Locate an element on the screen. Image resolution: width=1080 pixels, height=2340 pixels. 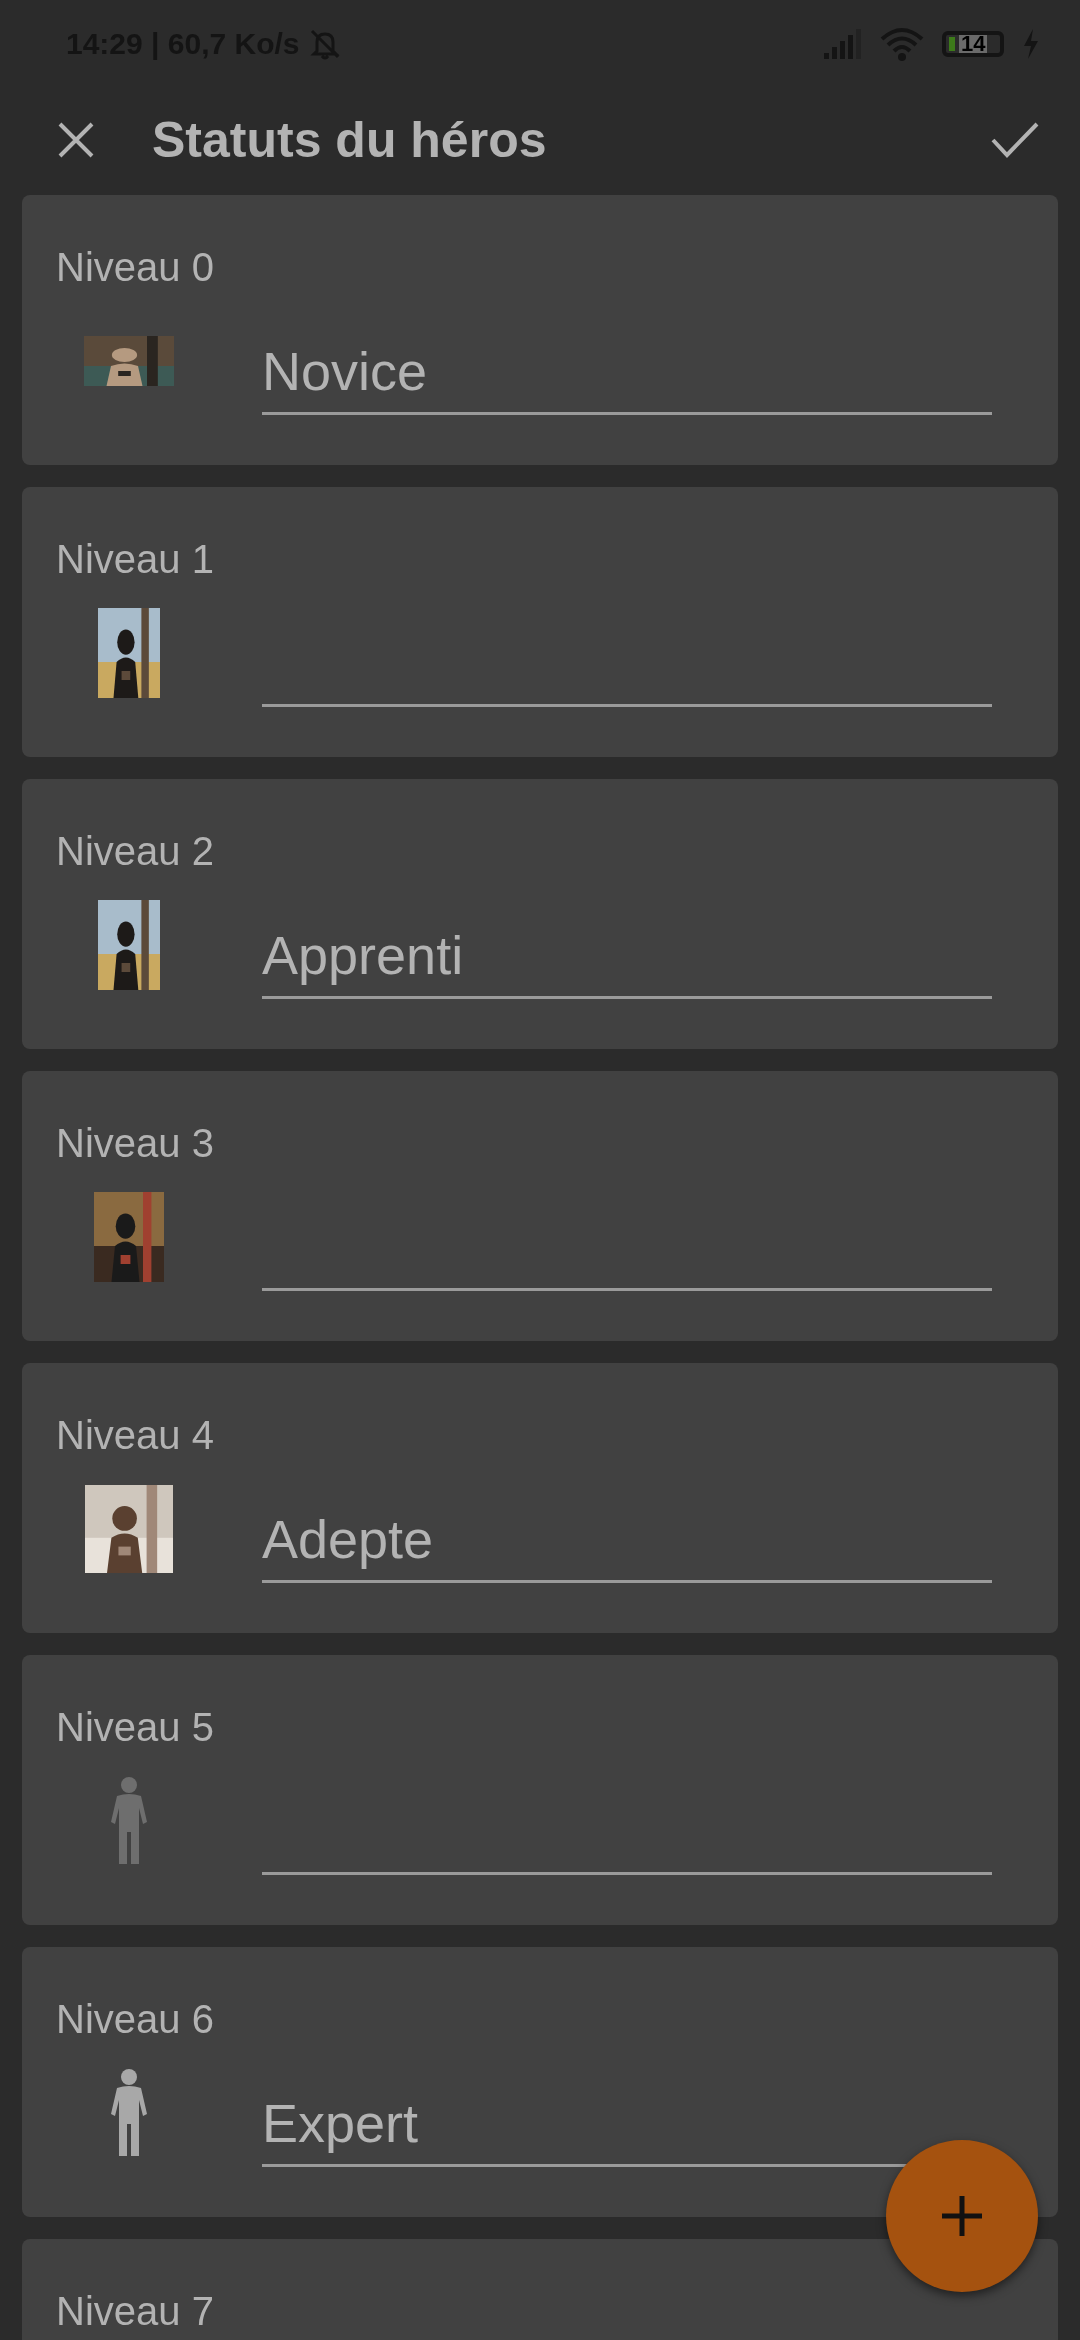
level-label: Niveau 7 is located at coordinates (135, 2311).